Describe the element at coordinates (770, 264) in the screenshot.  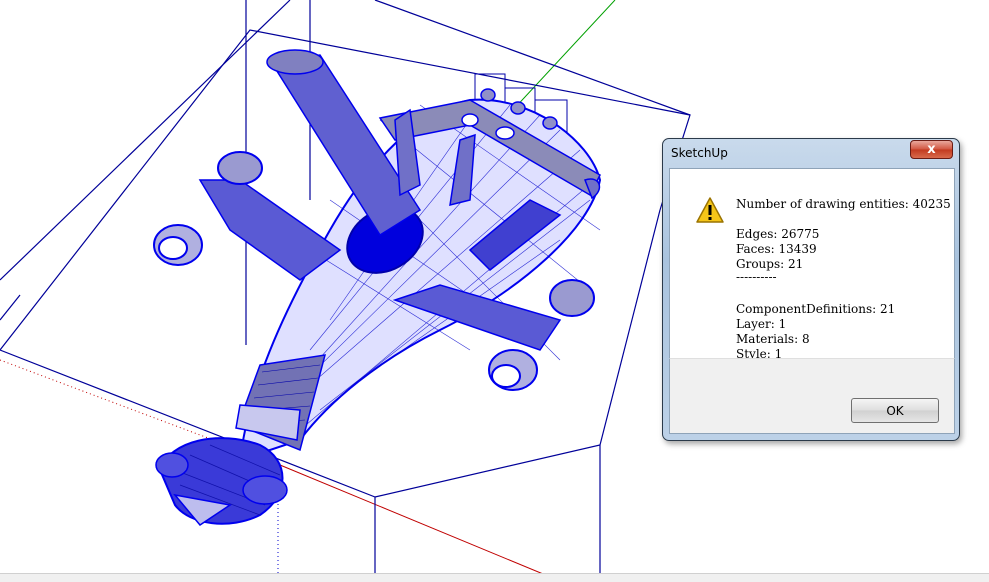
I see `groups-count: Groups: 21` at that location.